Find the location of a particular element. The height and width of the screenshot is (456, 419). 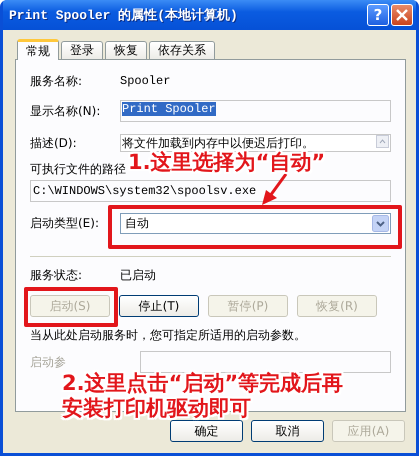

pointer-arrow-icon is located at coordinates (275, 189).